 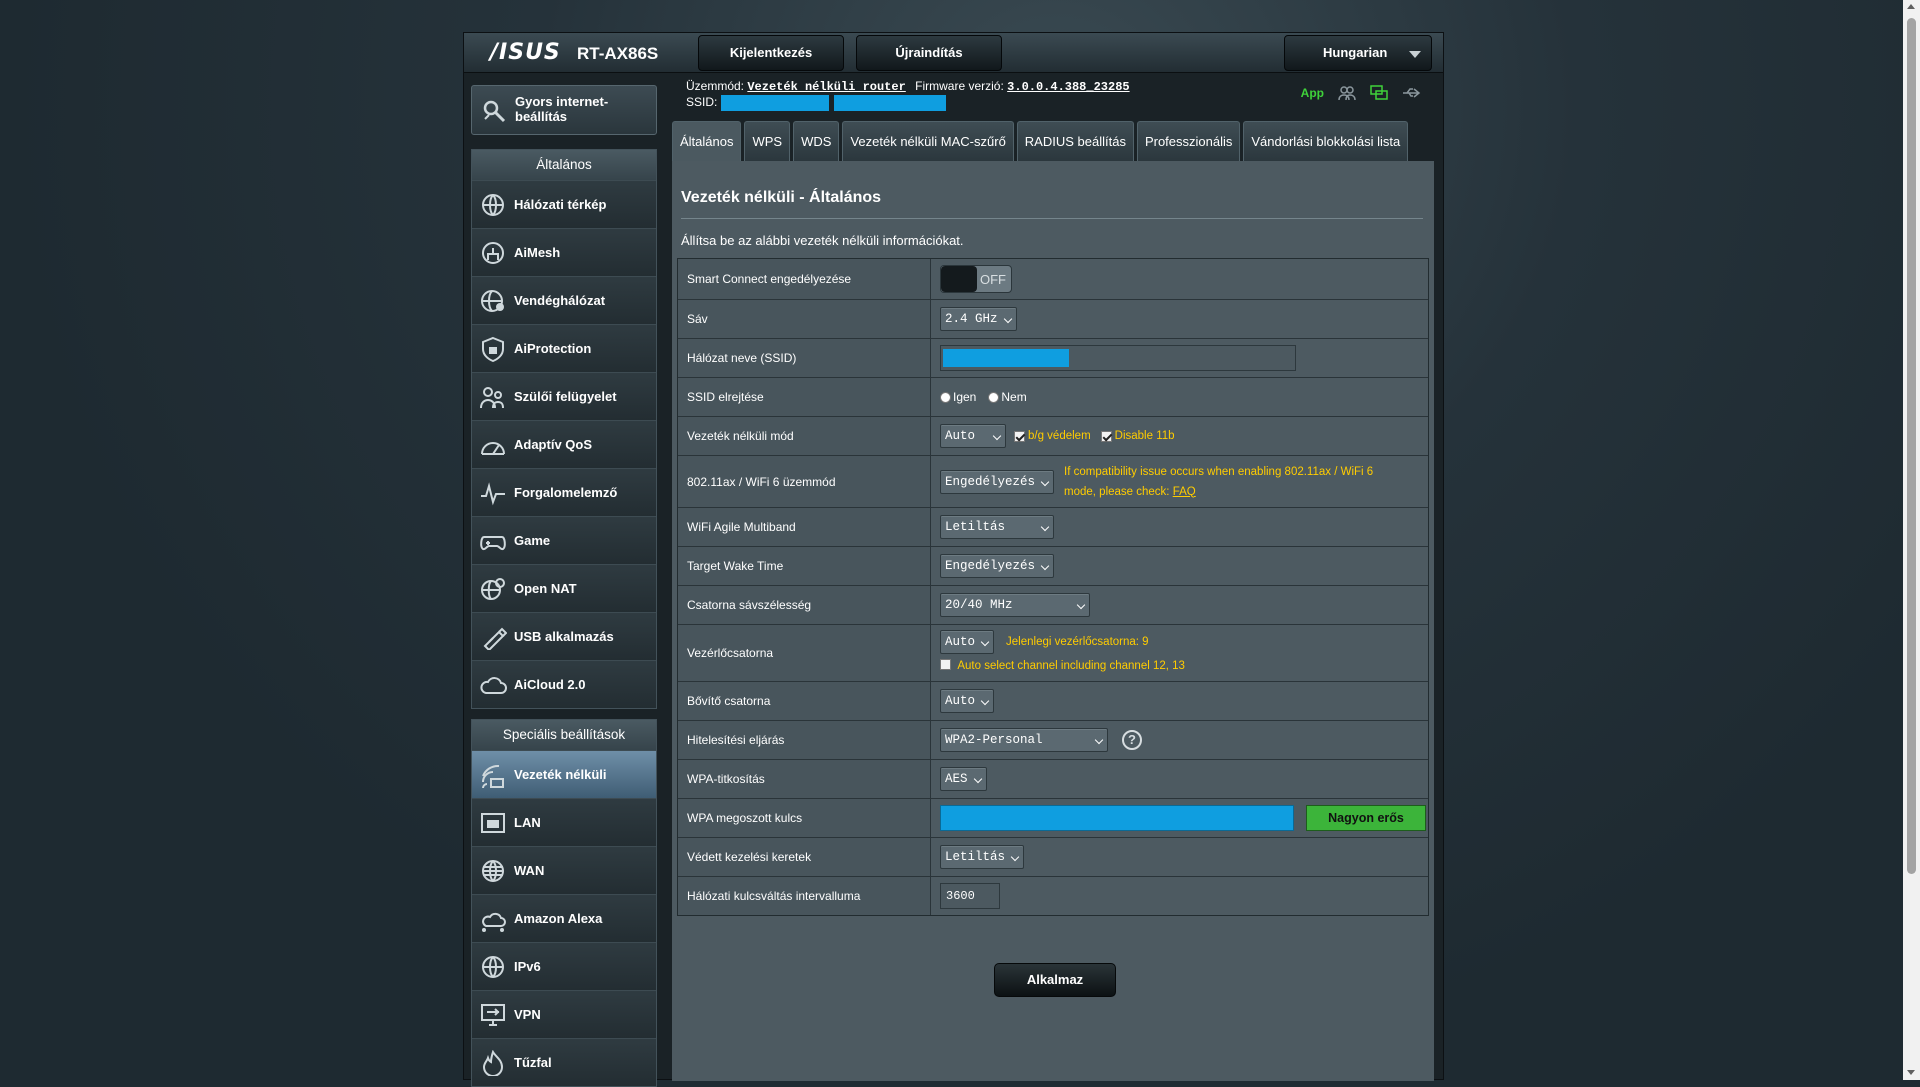 What do you see at coordinates (1911, 6) in the screenshot?
I see `scroll-up-icon` at bounding box center [1911, 6].